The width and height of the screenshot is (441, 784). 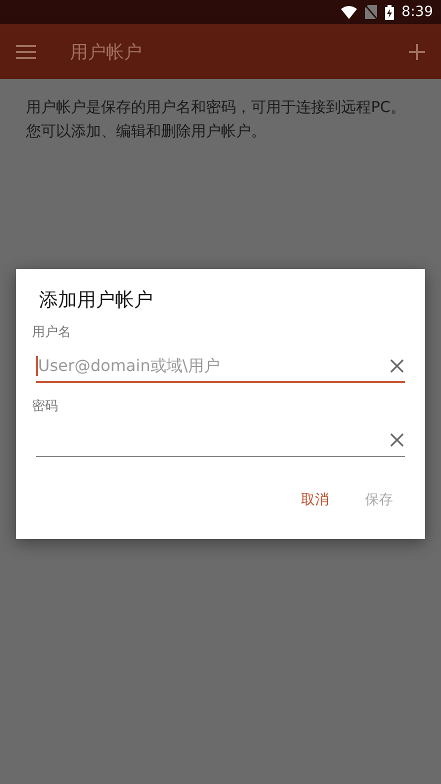 What do you see at coordinates (370, 12) in the screenshot?
I see `no-sim-icon` at bounding box center [370, 12].